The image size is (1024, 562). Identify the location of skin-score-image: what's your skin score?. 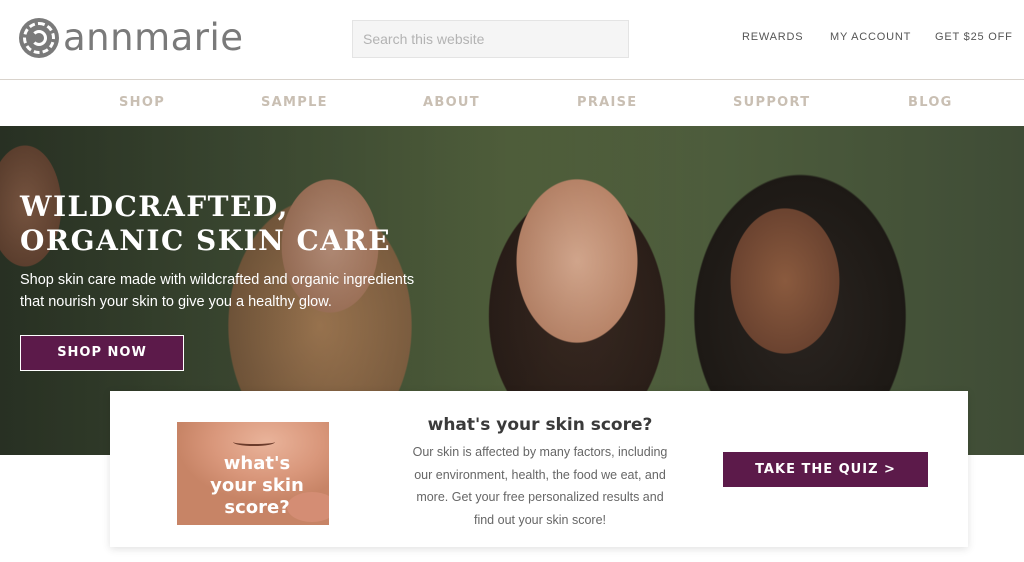
(253, 473).